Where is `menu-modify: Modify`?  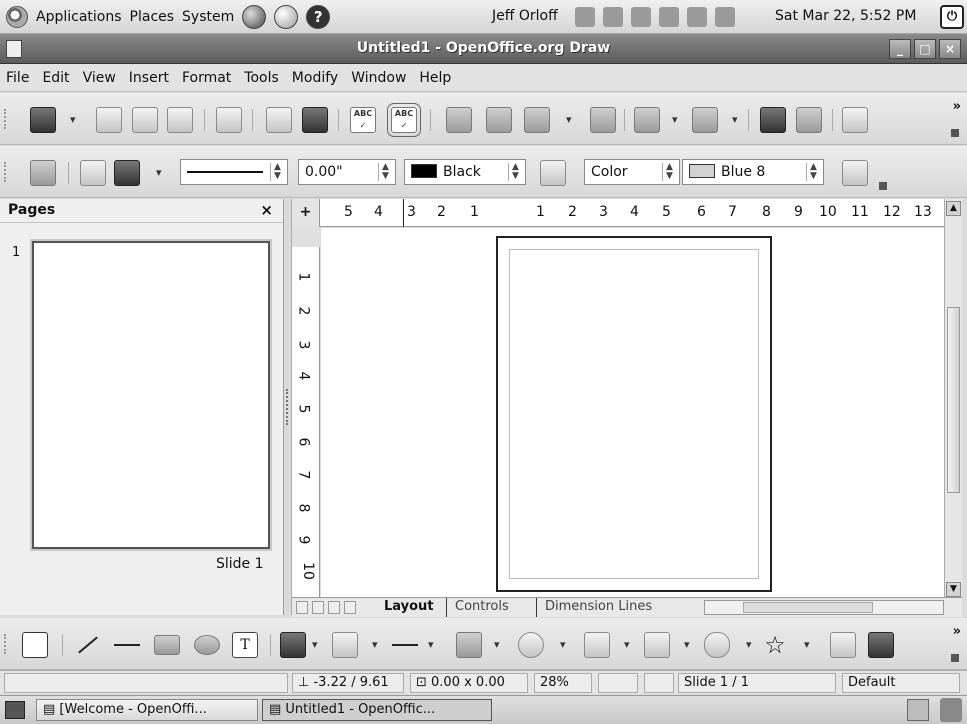 menu-modify: Modify is located at coordinates (315, 78).